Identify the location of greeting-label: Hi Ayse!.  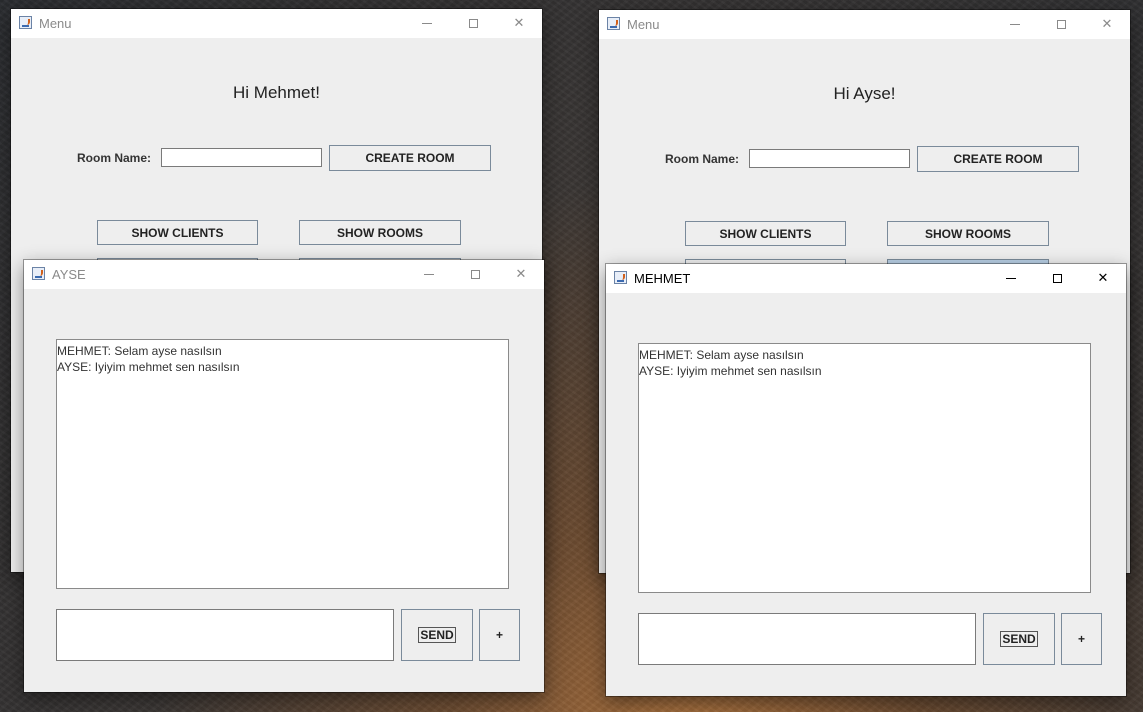
(864, 93).